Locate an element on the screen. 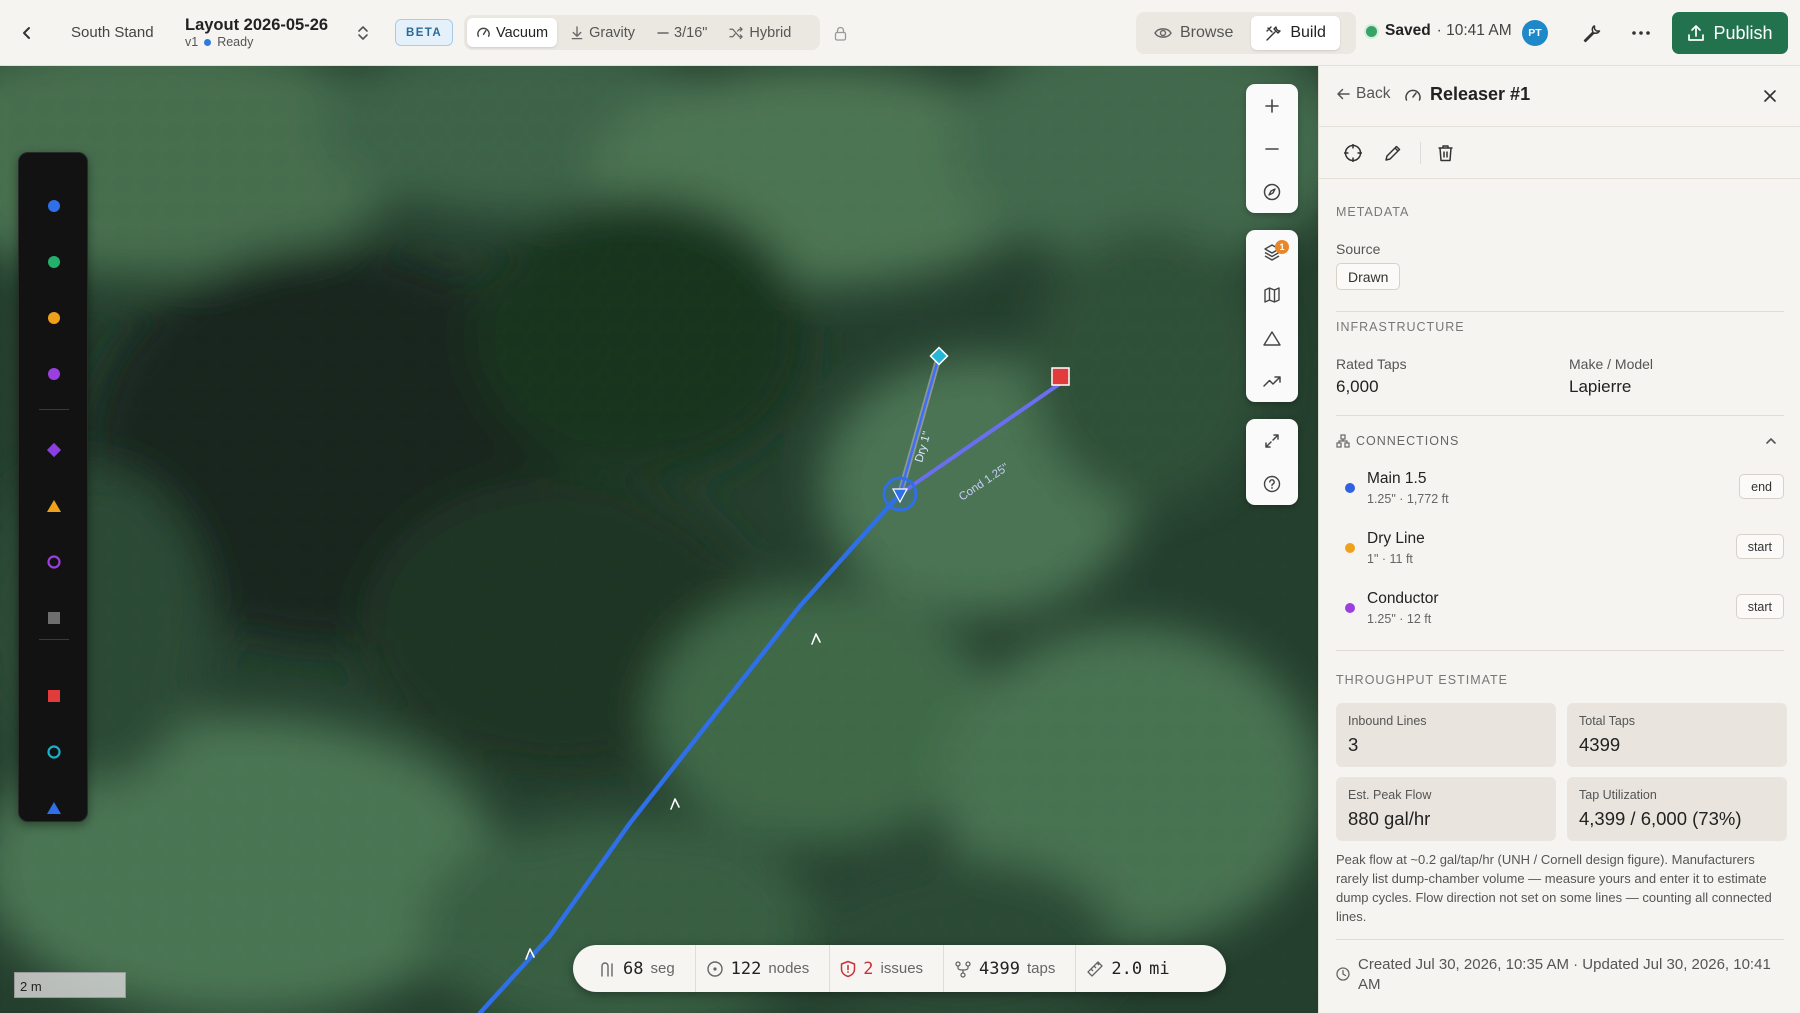 The width and height of the screenshot is (1800, 1013). status-dot-icon is located at coordinates (208, 42).